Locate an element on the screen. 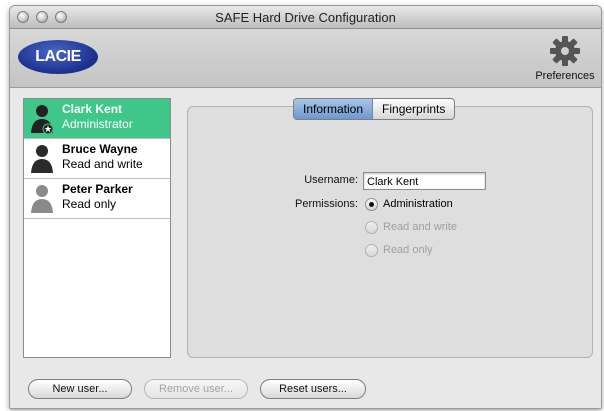 Image resolution: width=604 pixels, height=411 pixels. window-title: SAFE Hard Drive Configuration is located at coordinates (305, 17).